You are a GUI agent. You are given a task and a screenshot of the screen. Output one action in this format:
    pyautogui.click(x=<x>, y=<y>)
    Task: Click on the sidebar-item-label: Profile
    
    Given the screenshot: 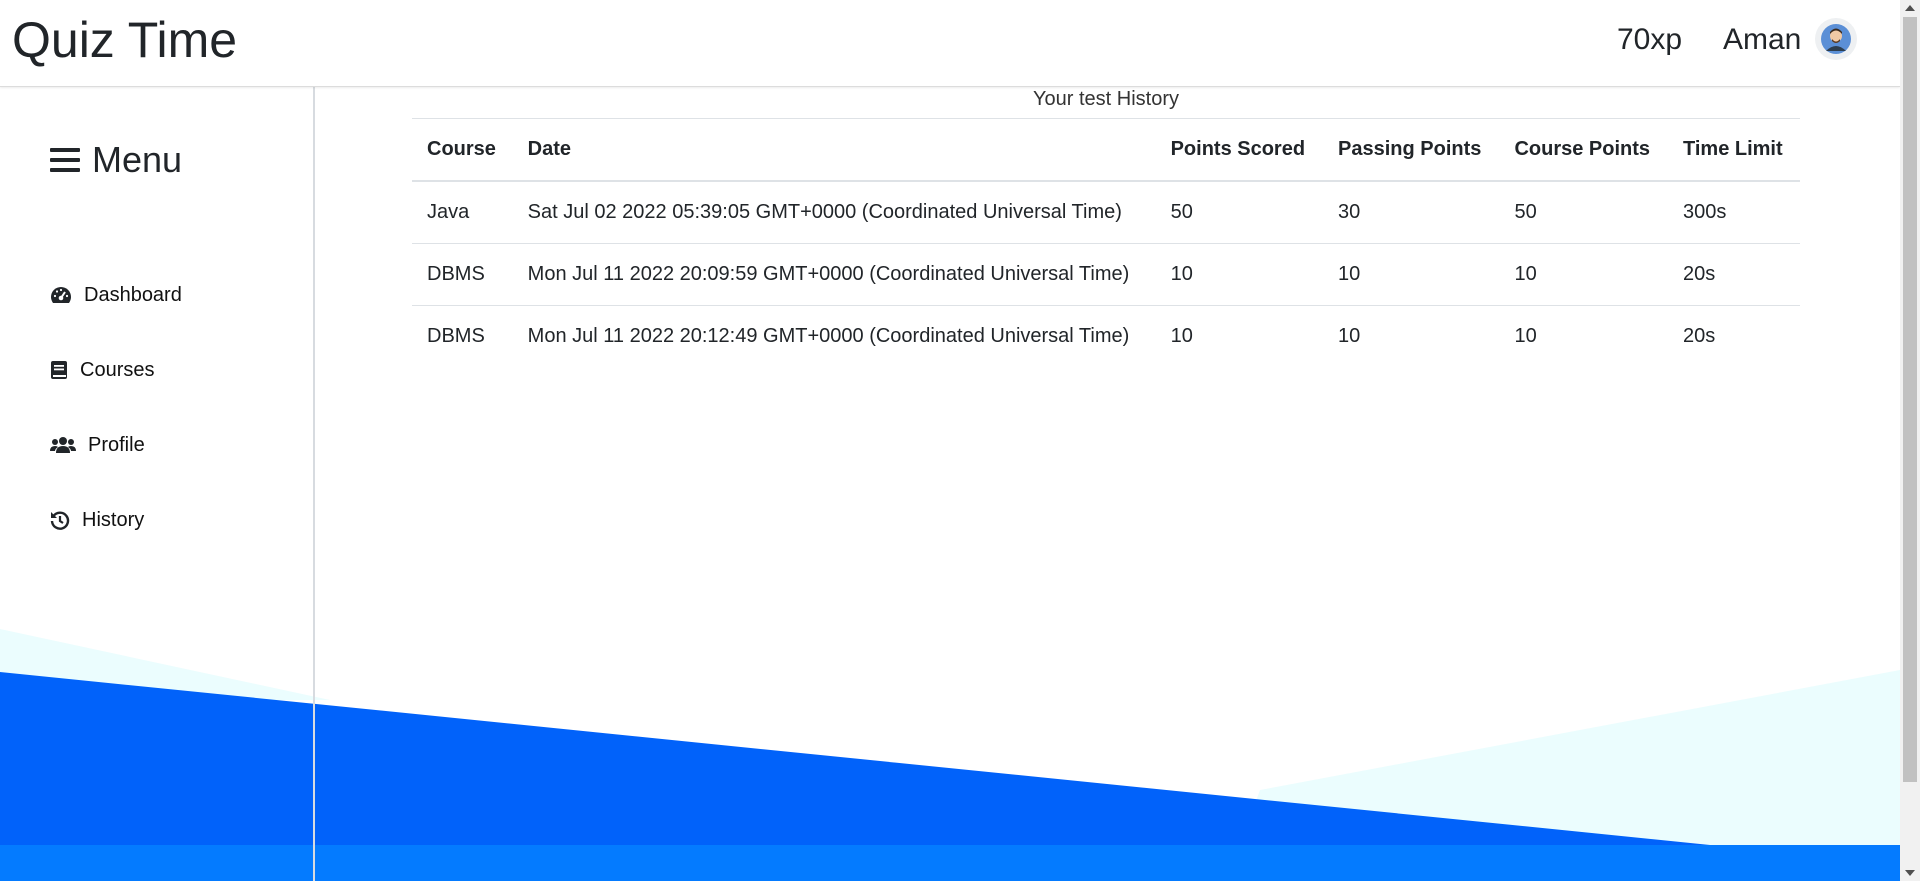 What is the action you would take?
    pyautogui.click(x=116, y=445)
    